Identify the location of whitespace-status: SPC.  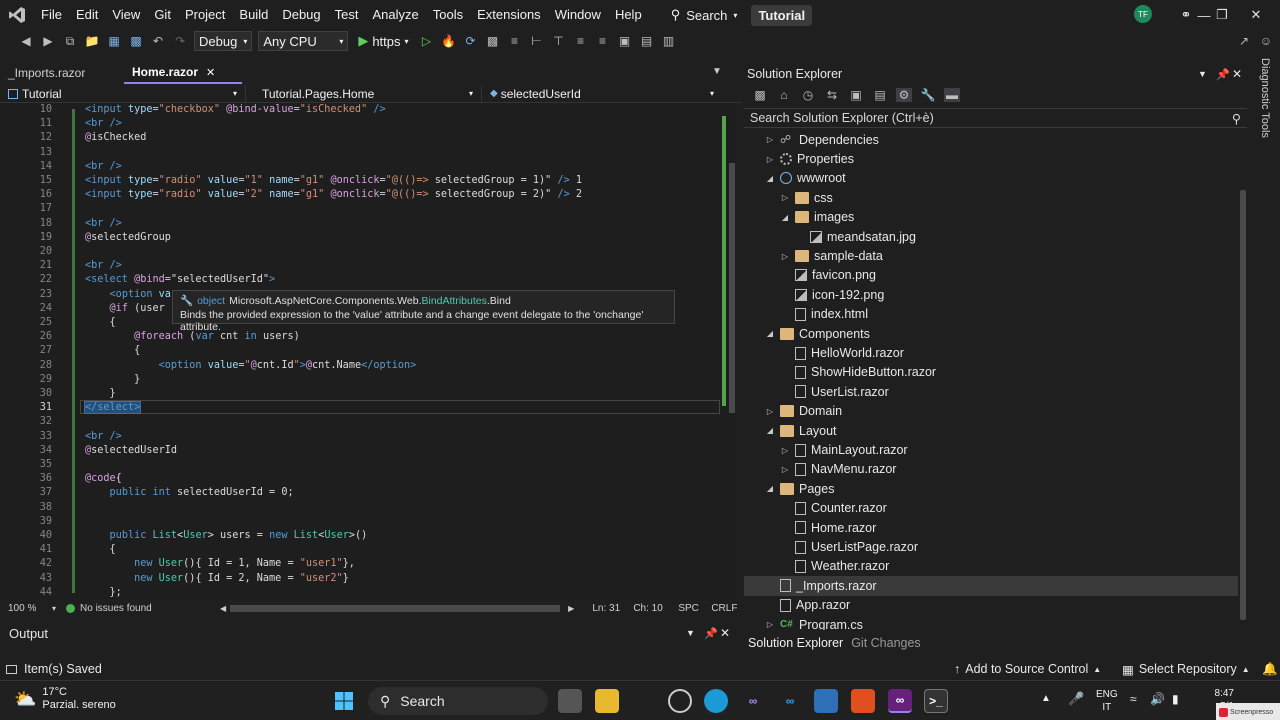
(694, 608).